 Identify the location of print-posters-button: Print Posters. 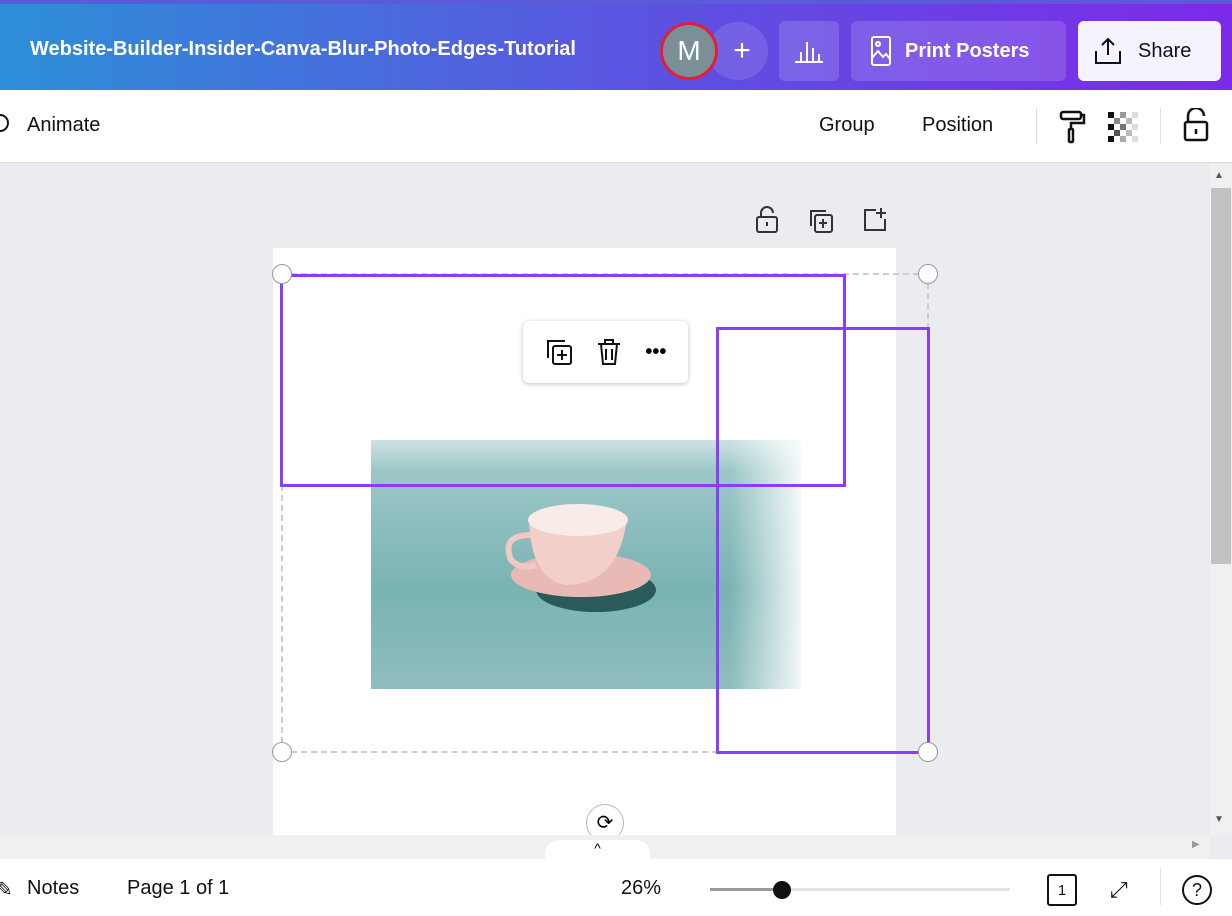
(958, 51).